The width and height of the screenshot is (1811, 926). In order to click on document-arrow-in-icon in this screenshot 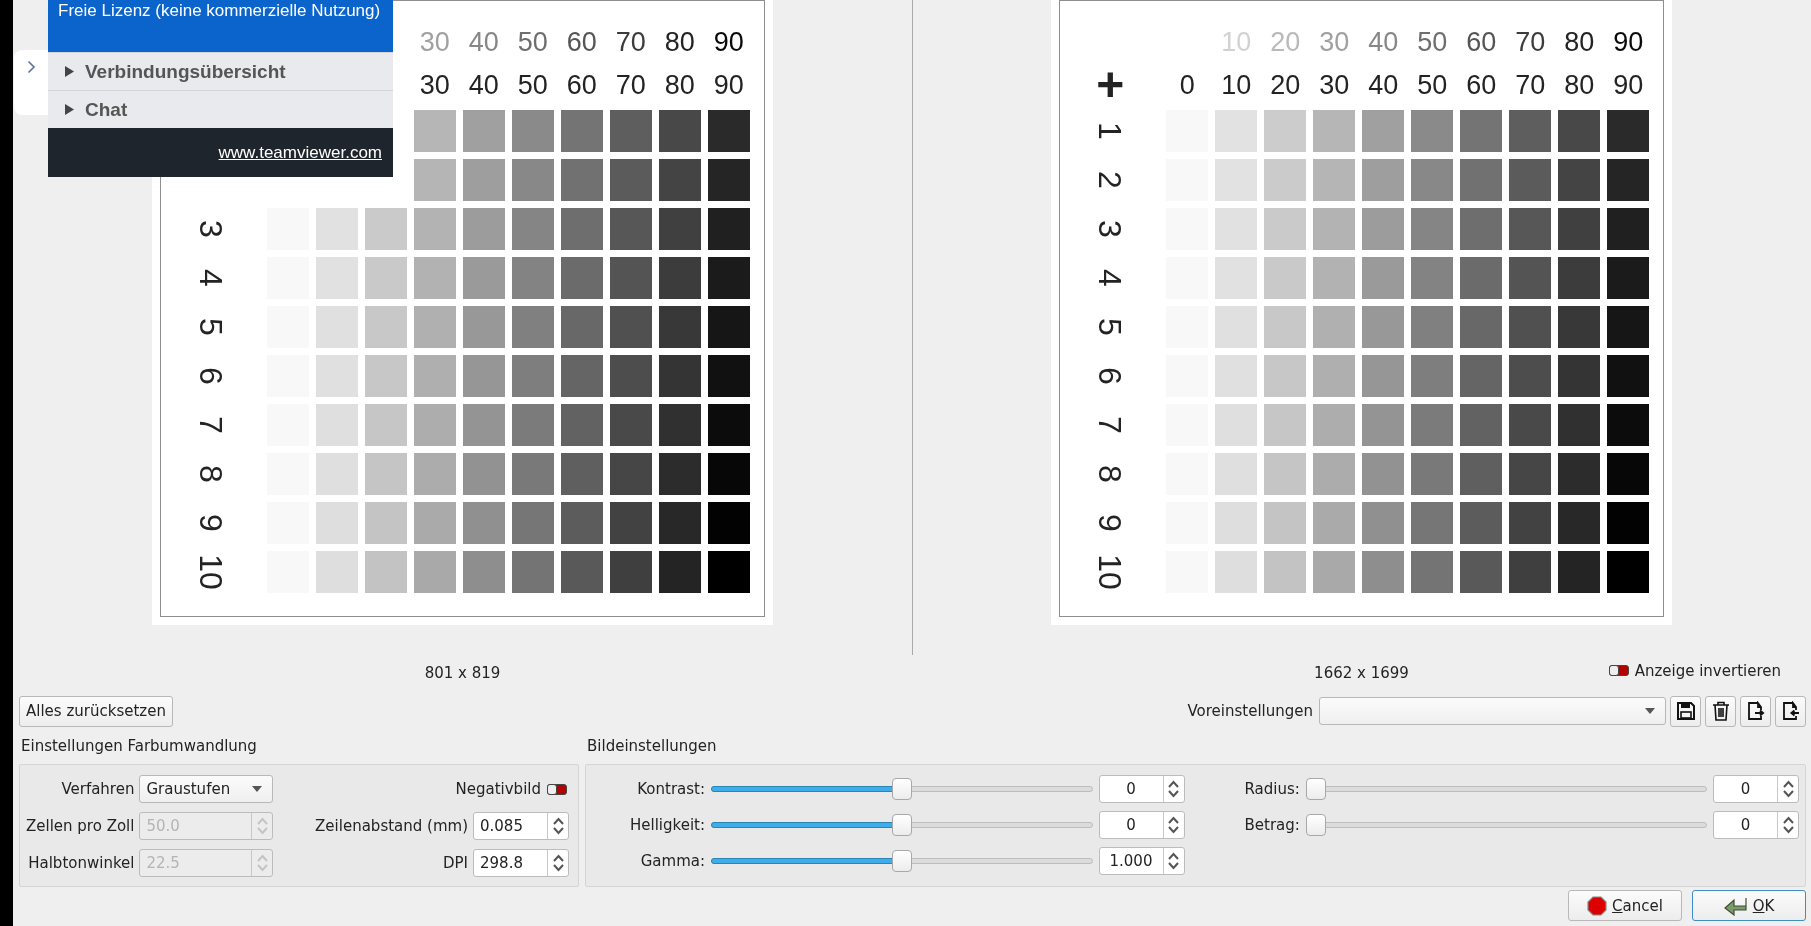, I will do `click(1790, 711)`.